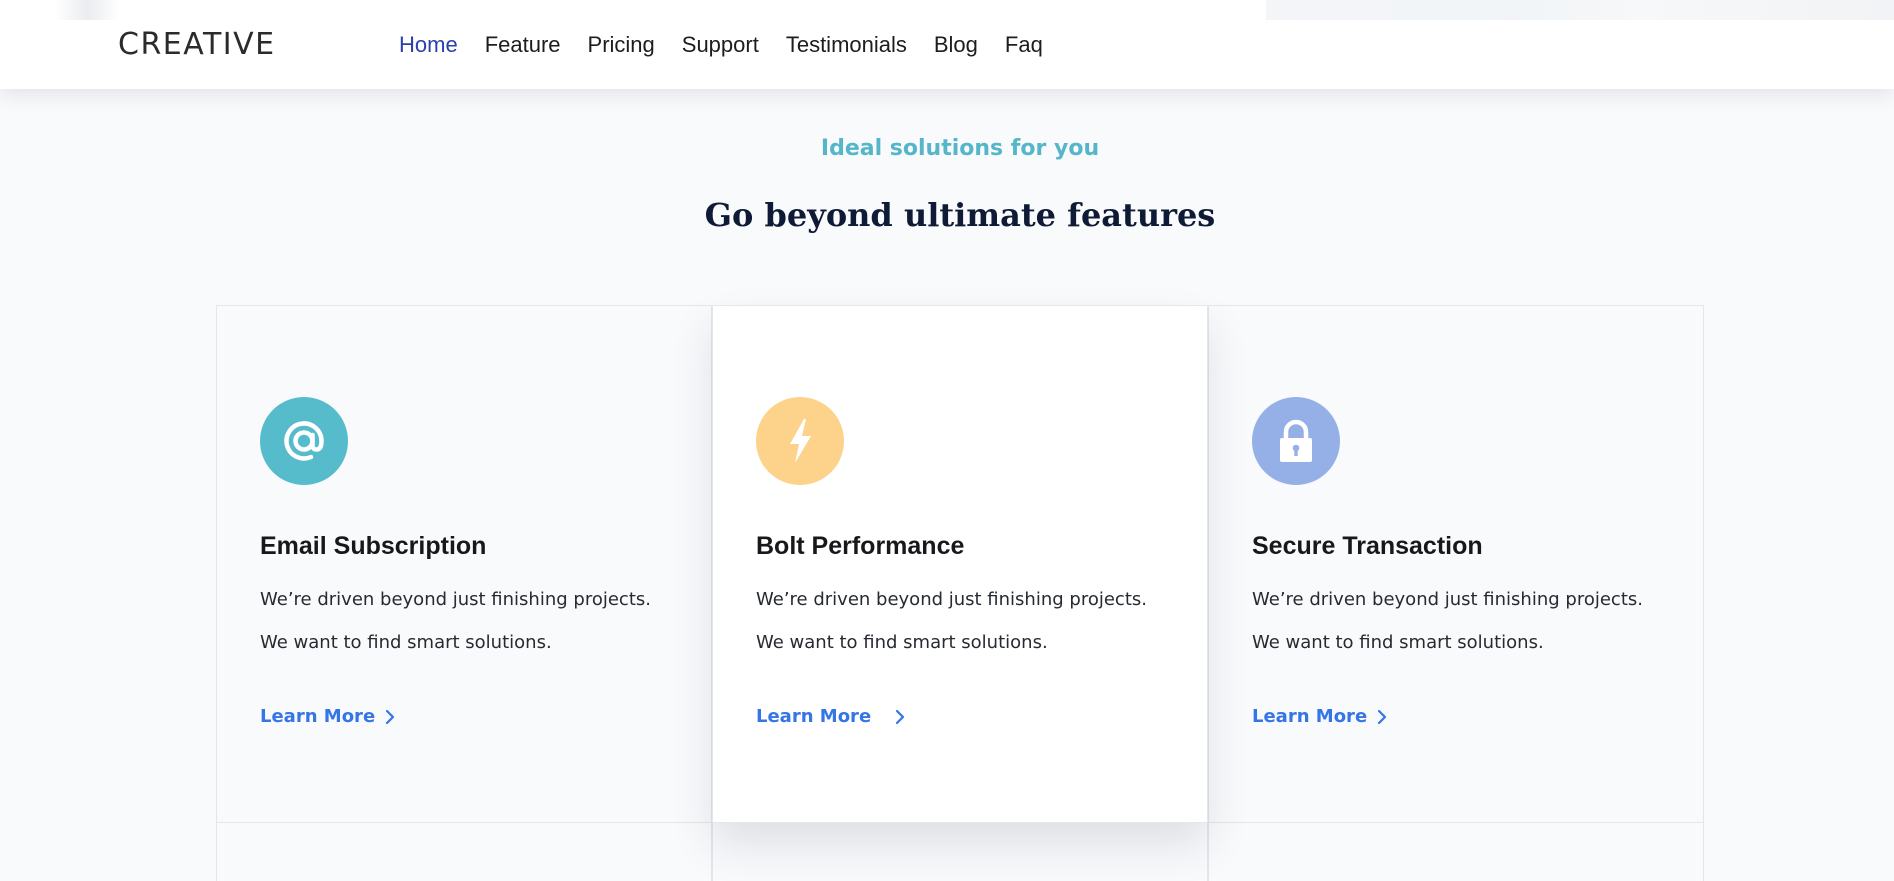  What do you see at coordinates (960, 148) in the screenshot?
I see `section-eyebrow: Ideal solutions for you` at bounding box center [960, 148].